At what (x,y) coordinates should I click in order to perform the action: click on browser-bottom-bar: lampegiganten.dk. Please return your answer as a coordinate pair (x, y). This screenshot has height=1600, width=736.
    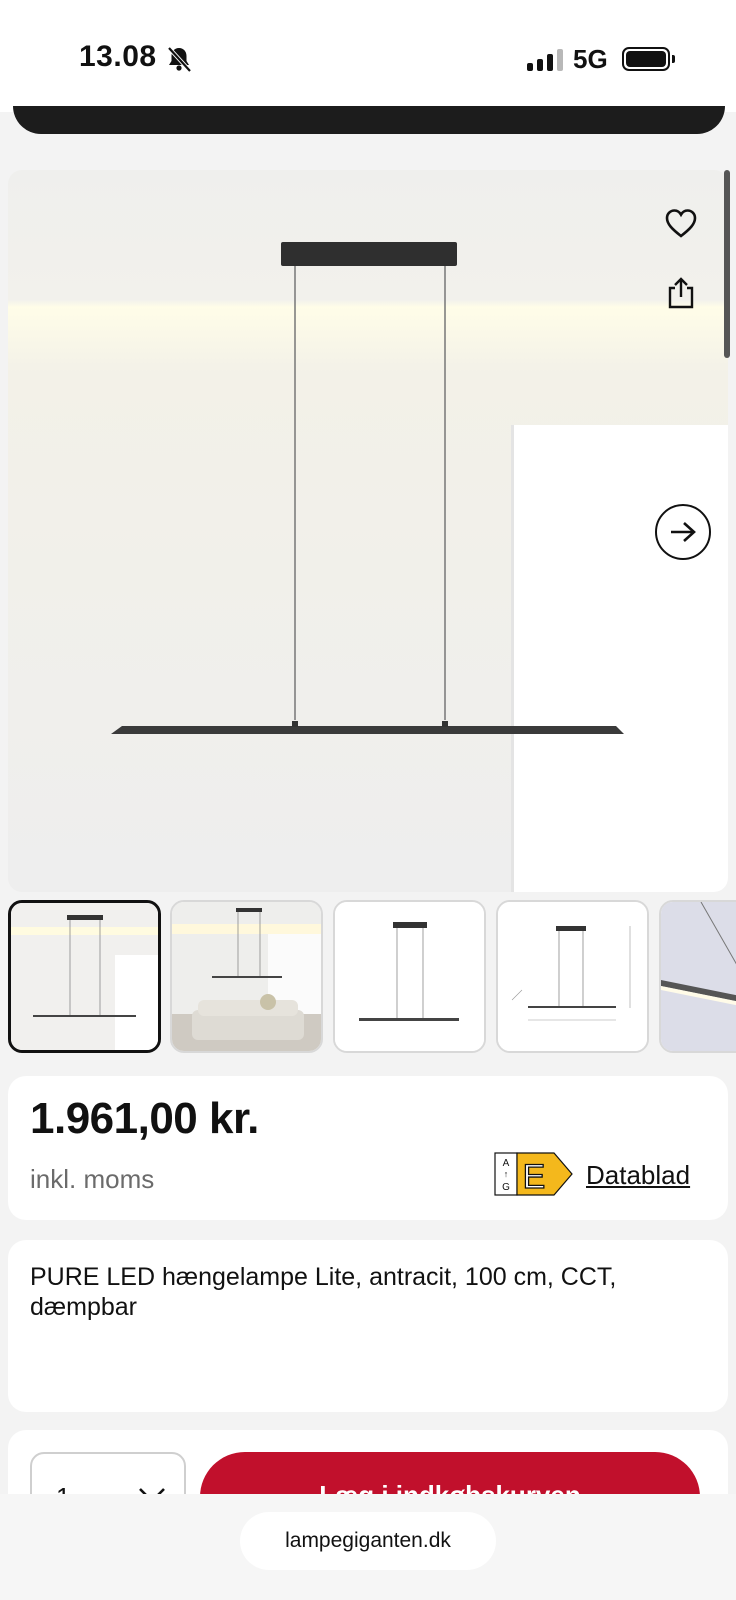
    Looking at the image, I should click on (368, 1547).